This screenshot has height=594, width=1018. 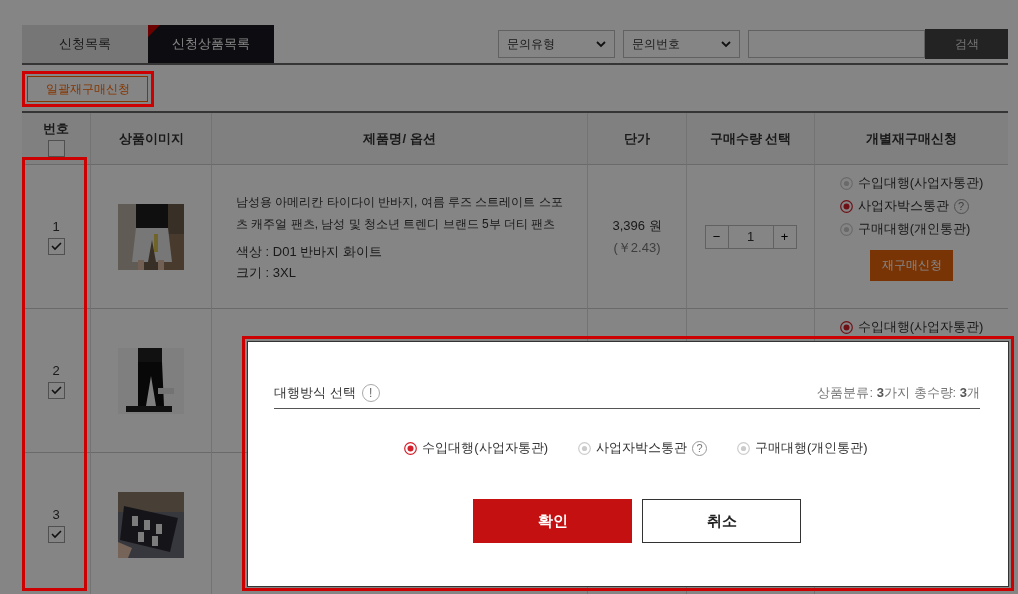 What do you see at coordinates (211, 44) in the screenshot?
I see `tab: 신청상품목록` at bounding box center [211, 44].